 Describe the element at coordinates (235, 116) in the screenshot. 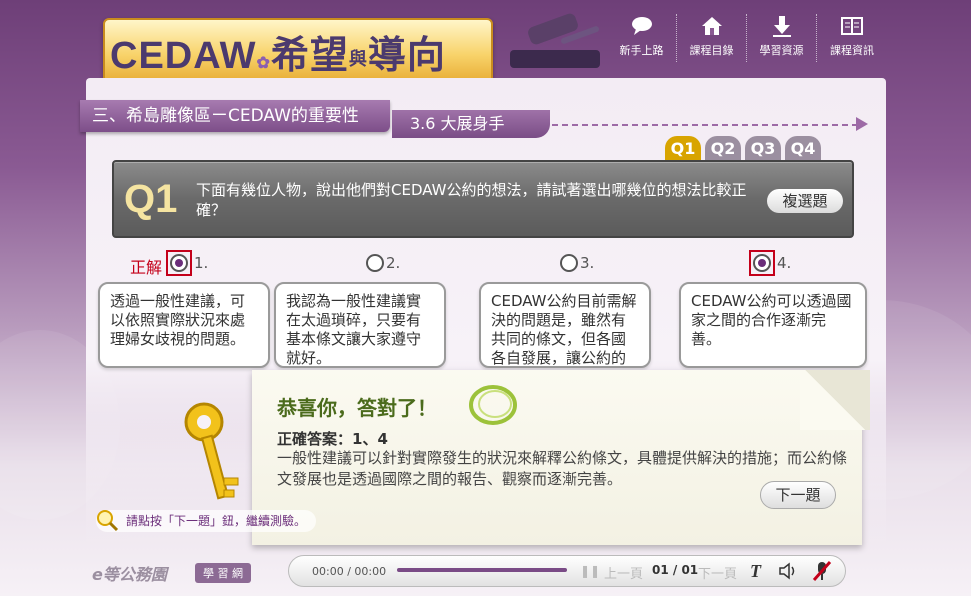

I see `section-title: 三、希島雕像區ㄧCEDAW的重要性` at that location.